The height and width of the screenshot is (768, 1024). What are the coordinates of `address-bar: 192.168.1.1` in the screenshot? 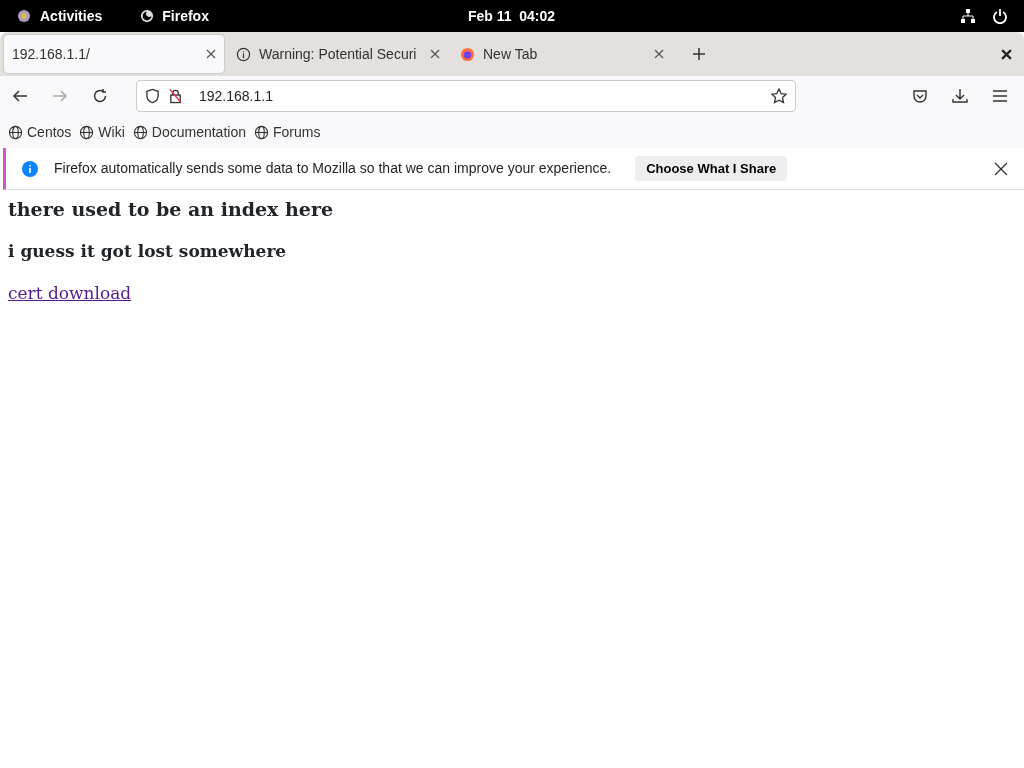 It's located at (466, 96).